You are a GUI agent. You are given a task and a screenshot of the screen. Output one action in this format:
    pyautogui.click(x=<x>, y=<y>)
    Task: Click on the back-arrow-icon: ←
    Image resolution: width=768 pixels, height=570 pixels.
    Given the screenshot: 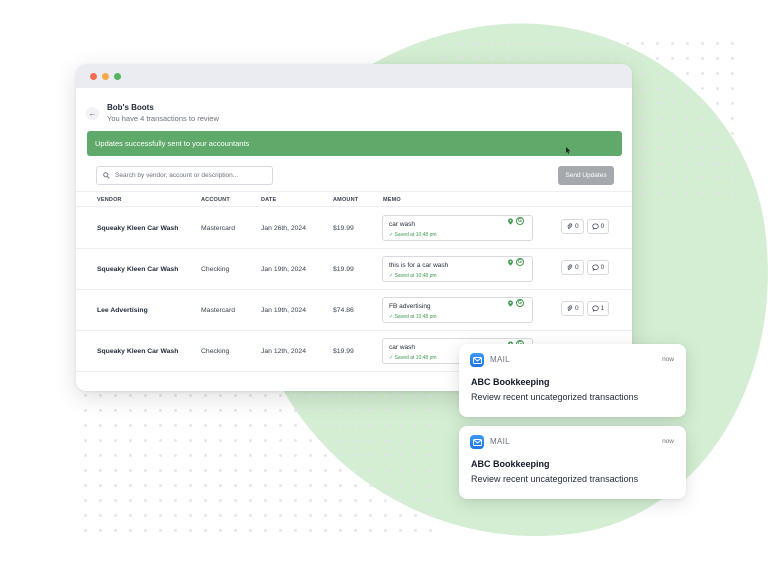 What is the action you would take?
    pyautogui.click(x=92, y=113)
    